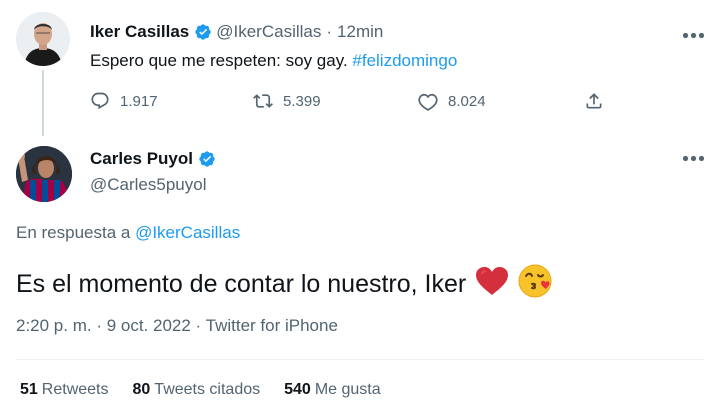  Describe the element at coordinates (148, 185) in the screenshot. I see `author-handle: @Carles5puyol` at that location.